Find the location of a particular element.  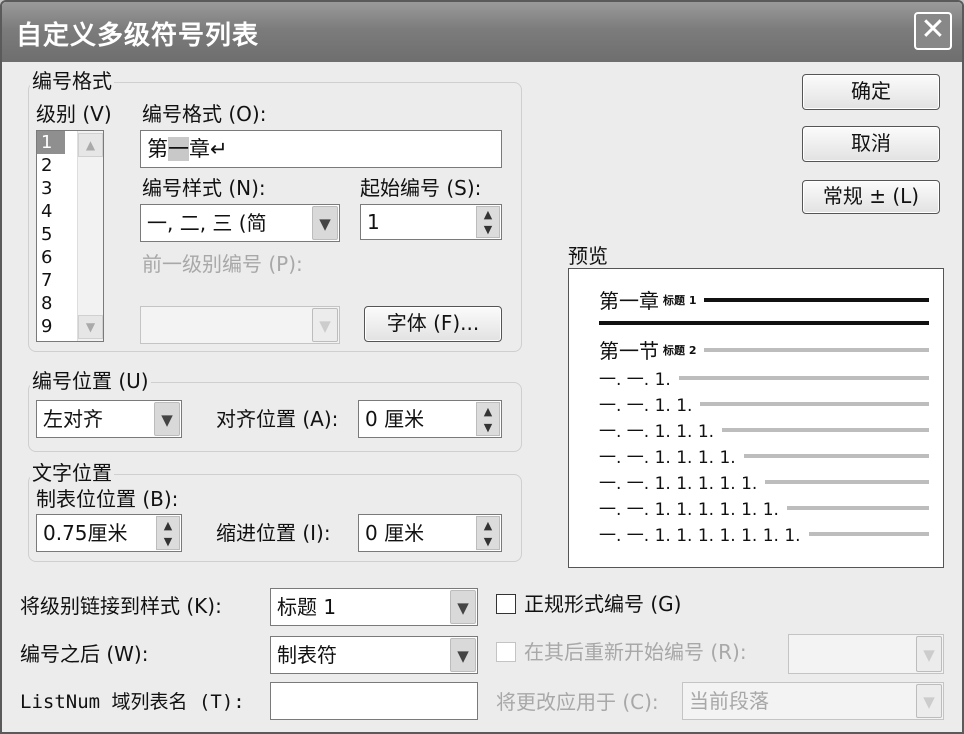

level-label: 级别 (V) is located at coordinates (74, 114).